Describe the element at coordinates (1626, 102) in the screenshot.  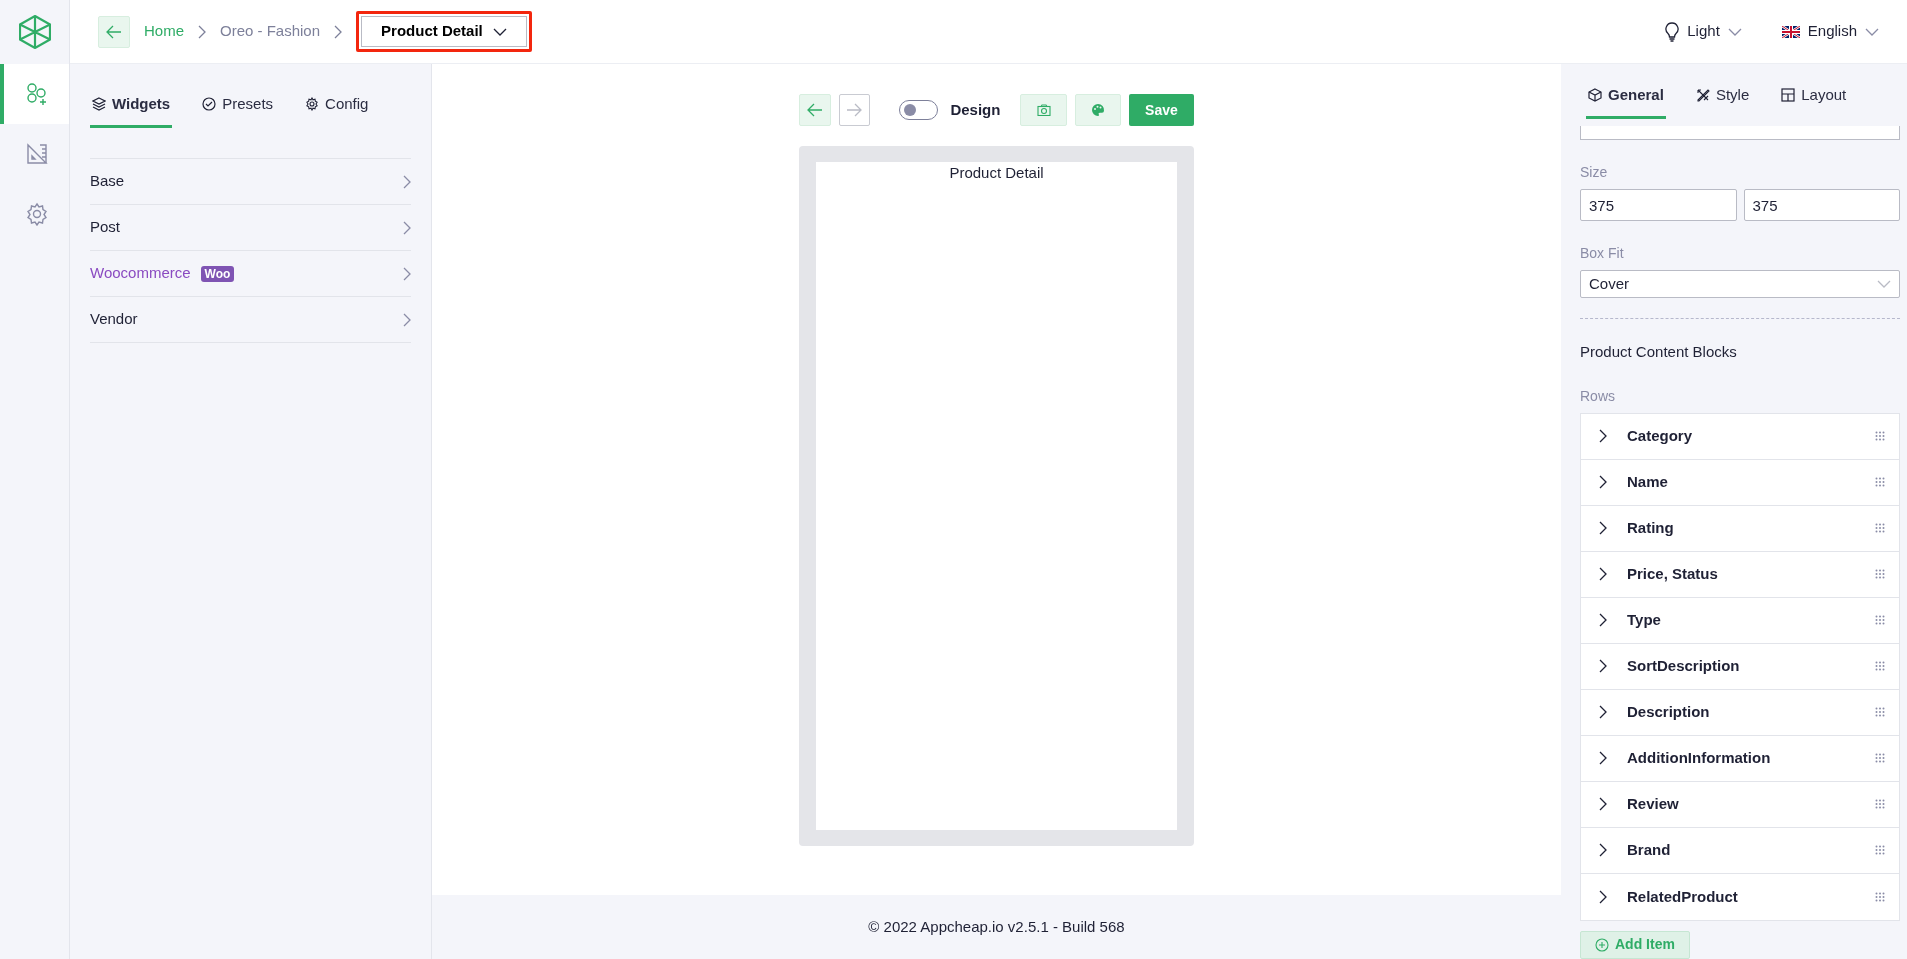
I see `panel-tab: General` at that location.